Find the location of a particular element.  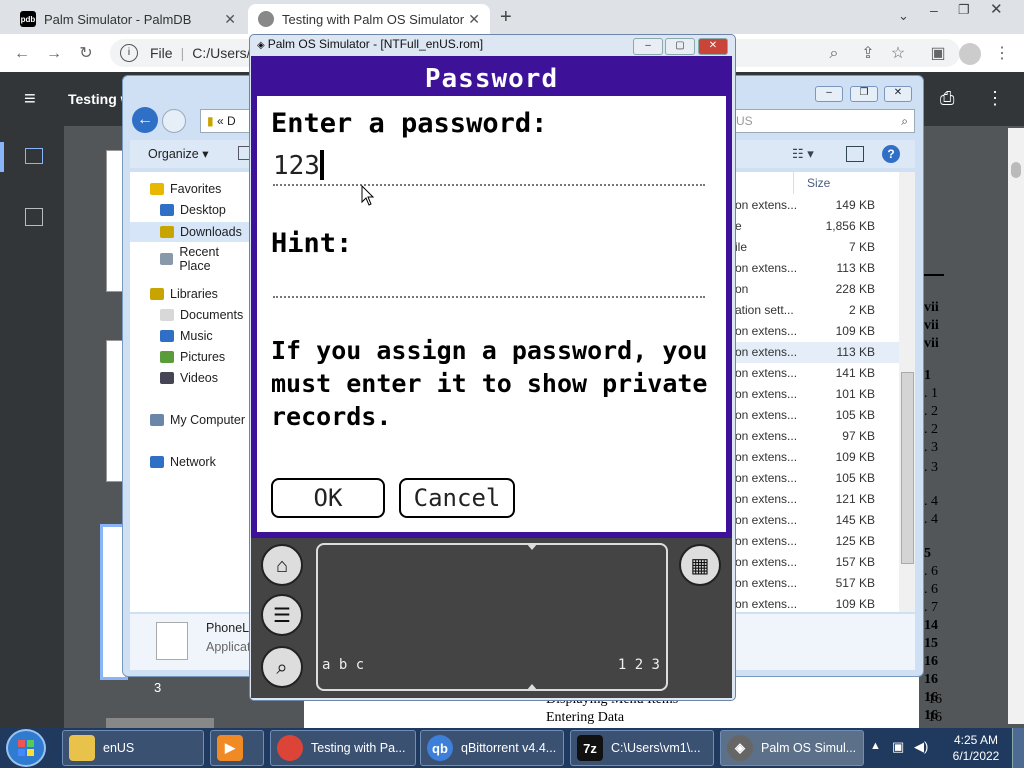

file-row: on extens... 141 KB is located at coordinates (816, 373).